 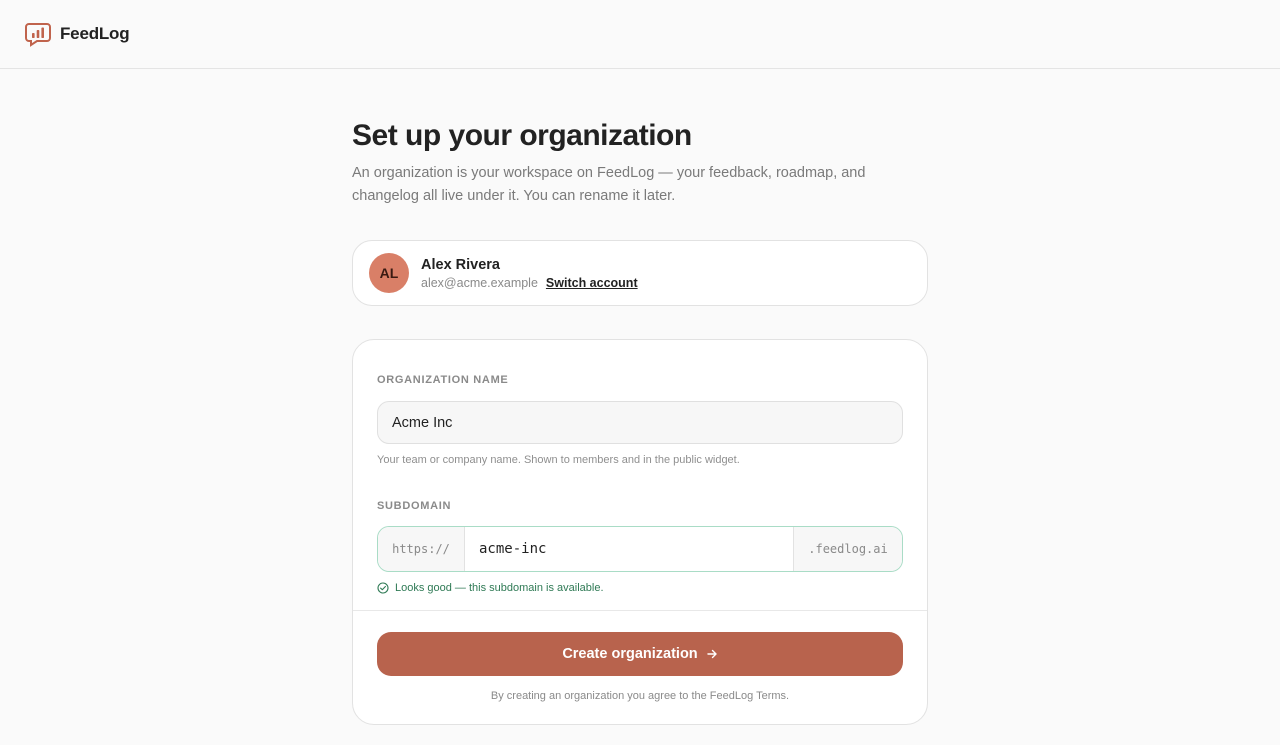 I want to click on org-name-input, so click(x=640, y=422).